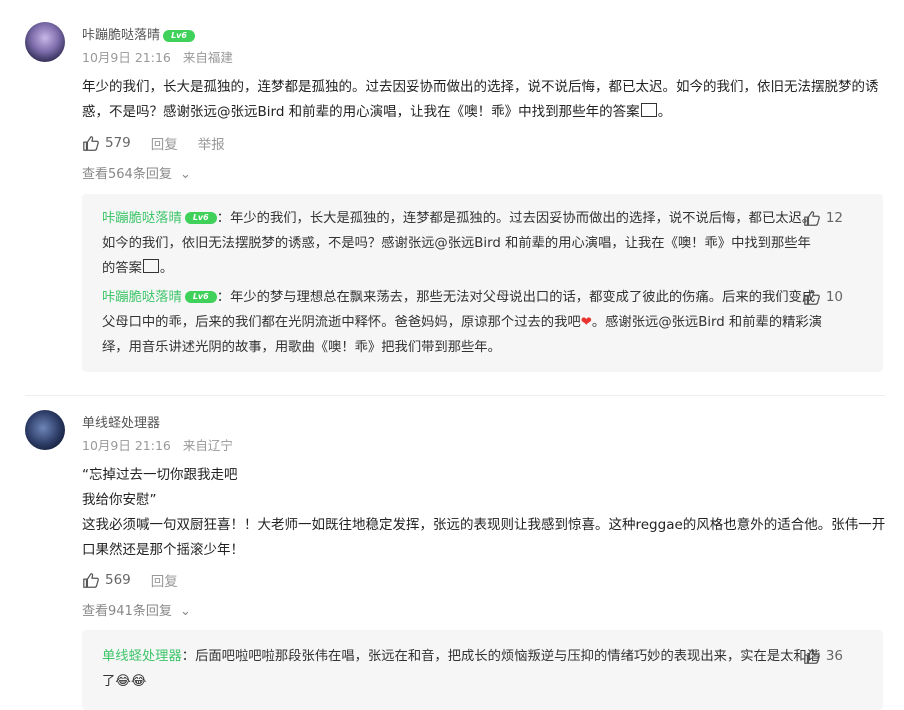  I want to click on username-text: 咔蹦脆哒落晴, so click(121, 35).